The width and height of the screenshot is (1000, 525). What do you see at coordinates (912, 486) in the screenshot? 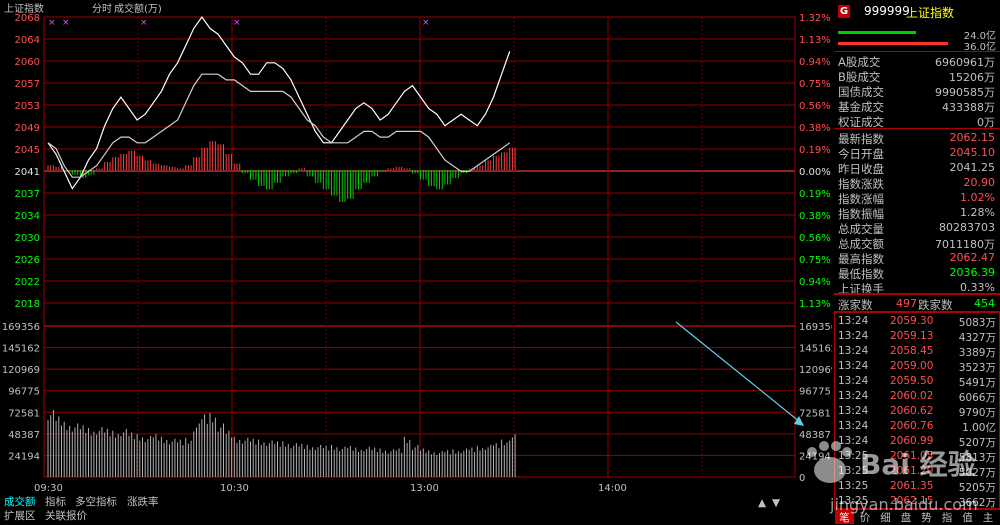
I see `tick-price: 2061.35` at bounding box center [912, 486].